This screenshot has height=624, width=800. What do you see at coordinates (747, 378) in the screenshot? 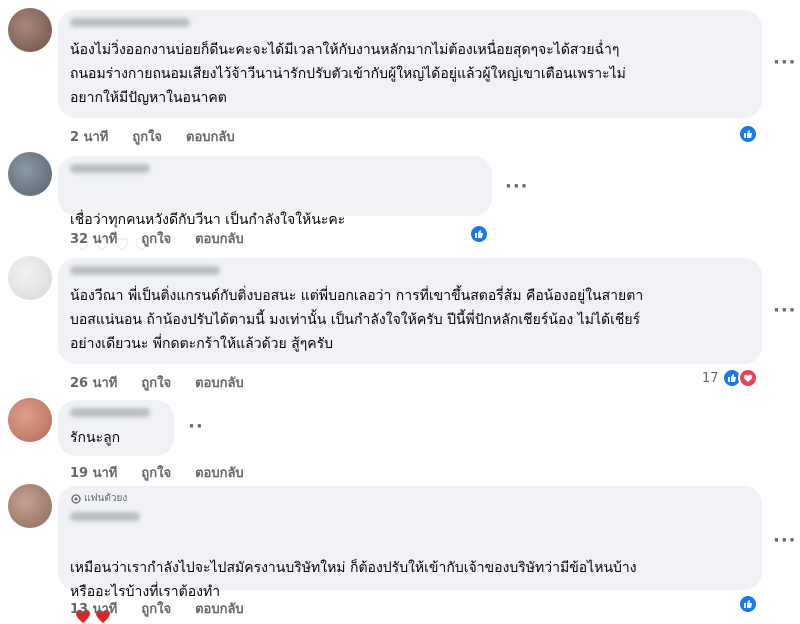
I see `heart-icon` at bounding box center [747, 378].